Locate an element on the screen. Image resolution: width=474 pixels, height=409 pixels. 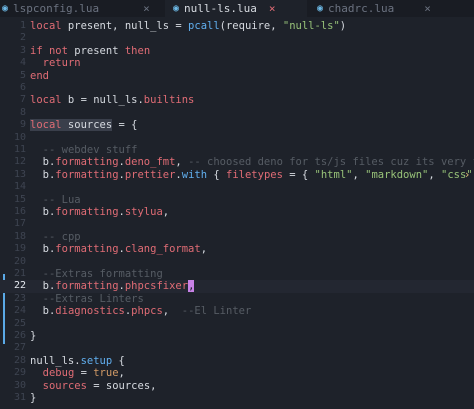
code-line: 4 return is located at coordinates (237, 63).